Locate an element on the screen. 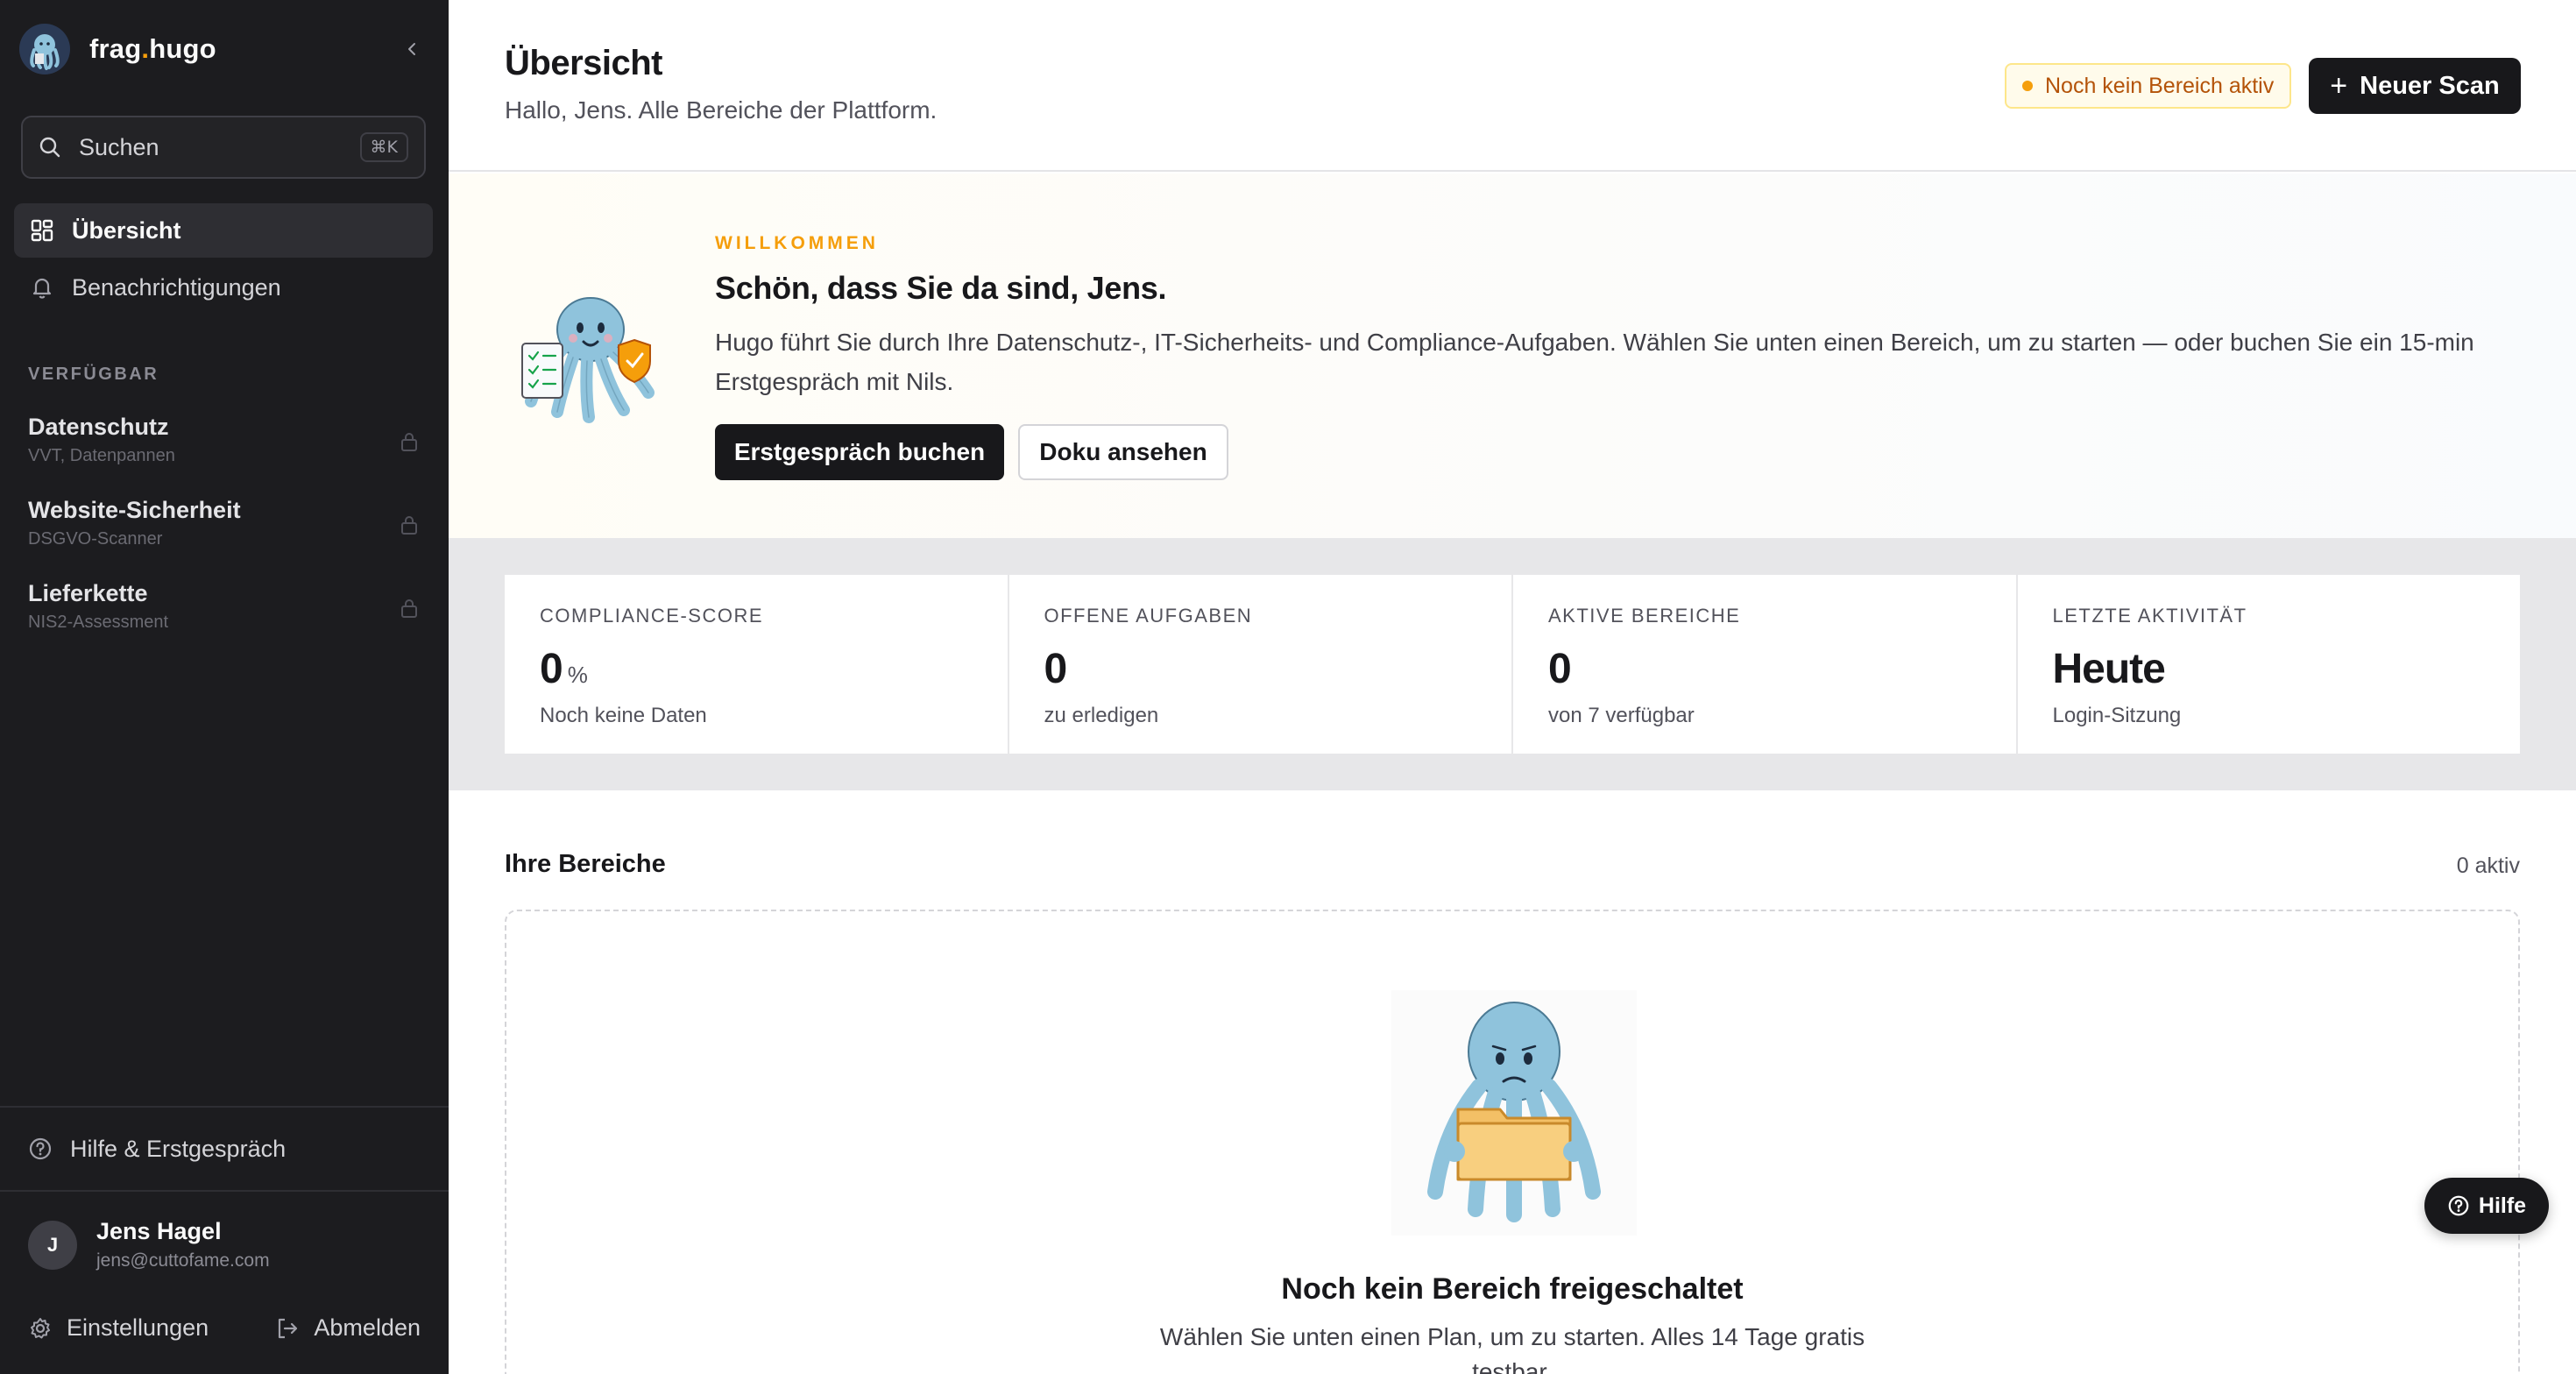 This screenshot has height=1374, width=2576. sad-octopus-folder-icon is located at coordinates (1514, 1113).